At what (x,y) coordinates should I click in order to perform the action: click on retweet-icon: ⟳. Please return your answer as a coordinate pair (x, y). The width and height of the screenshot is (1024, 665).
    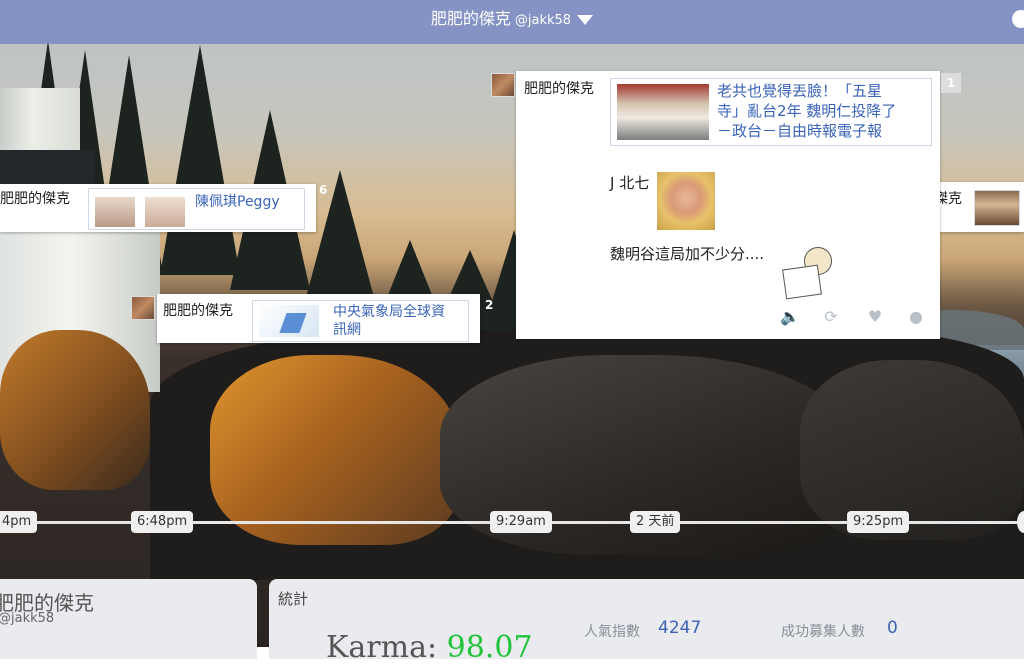
    Looking at the image, I should click on (831, 317).